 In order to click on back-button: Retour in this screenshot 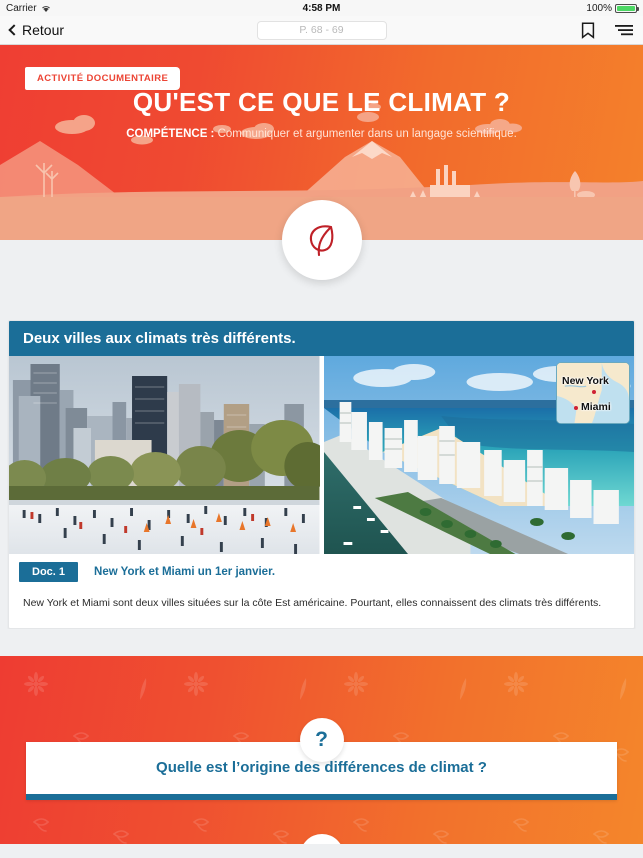, I will do `click(36, 30)`.